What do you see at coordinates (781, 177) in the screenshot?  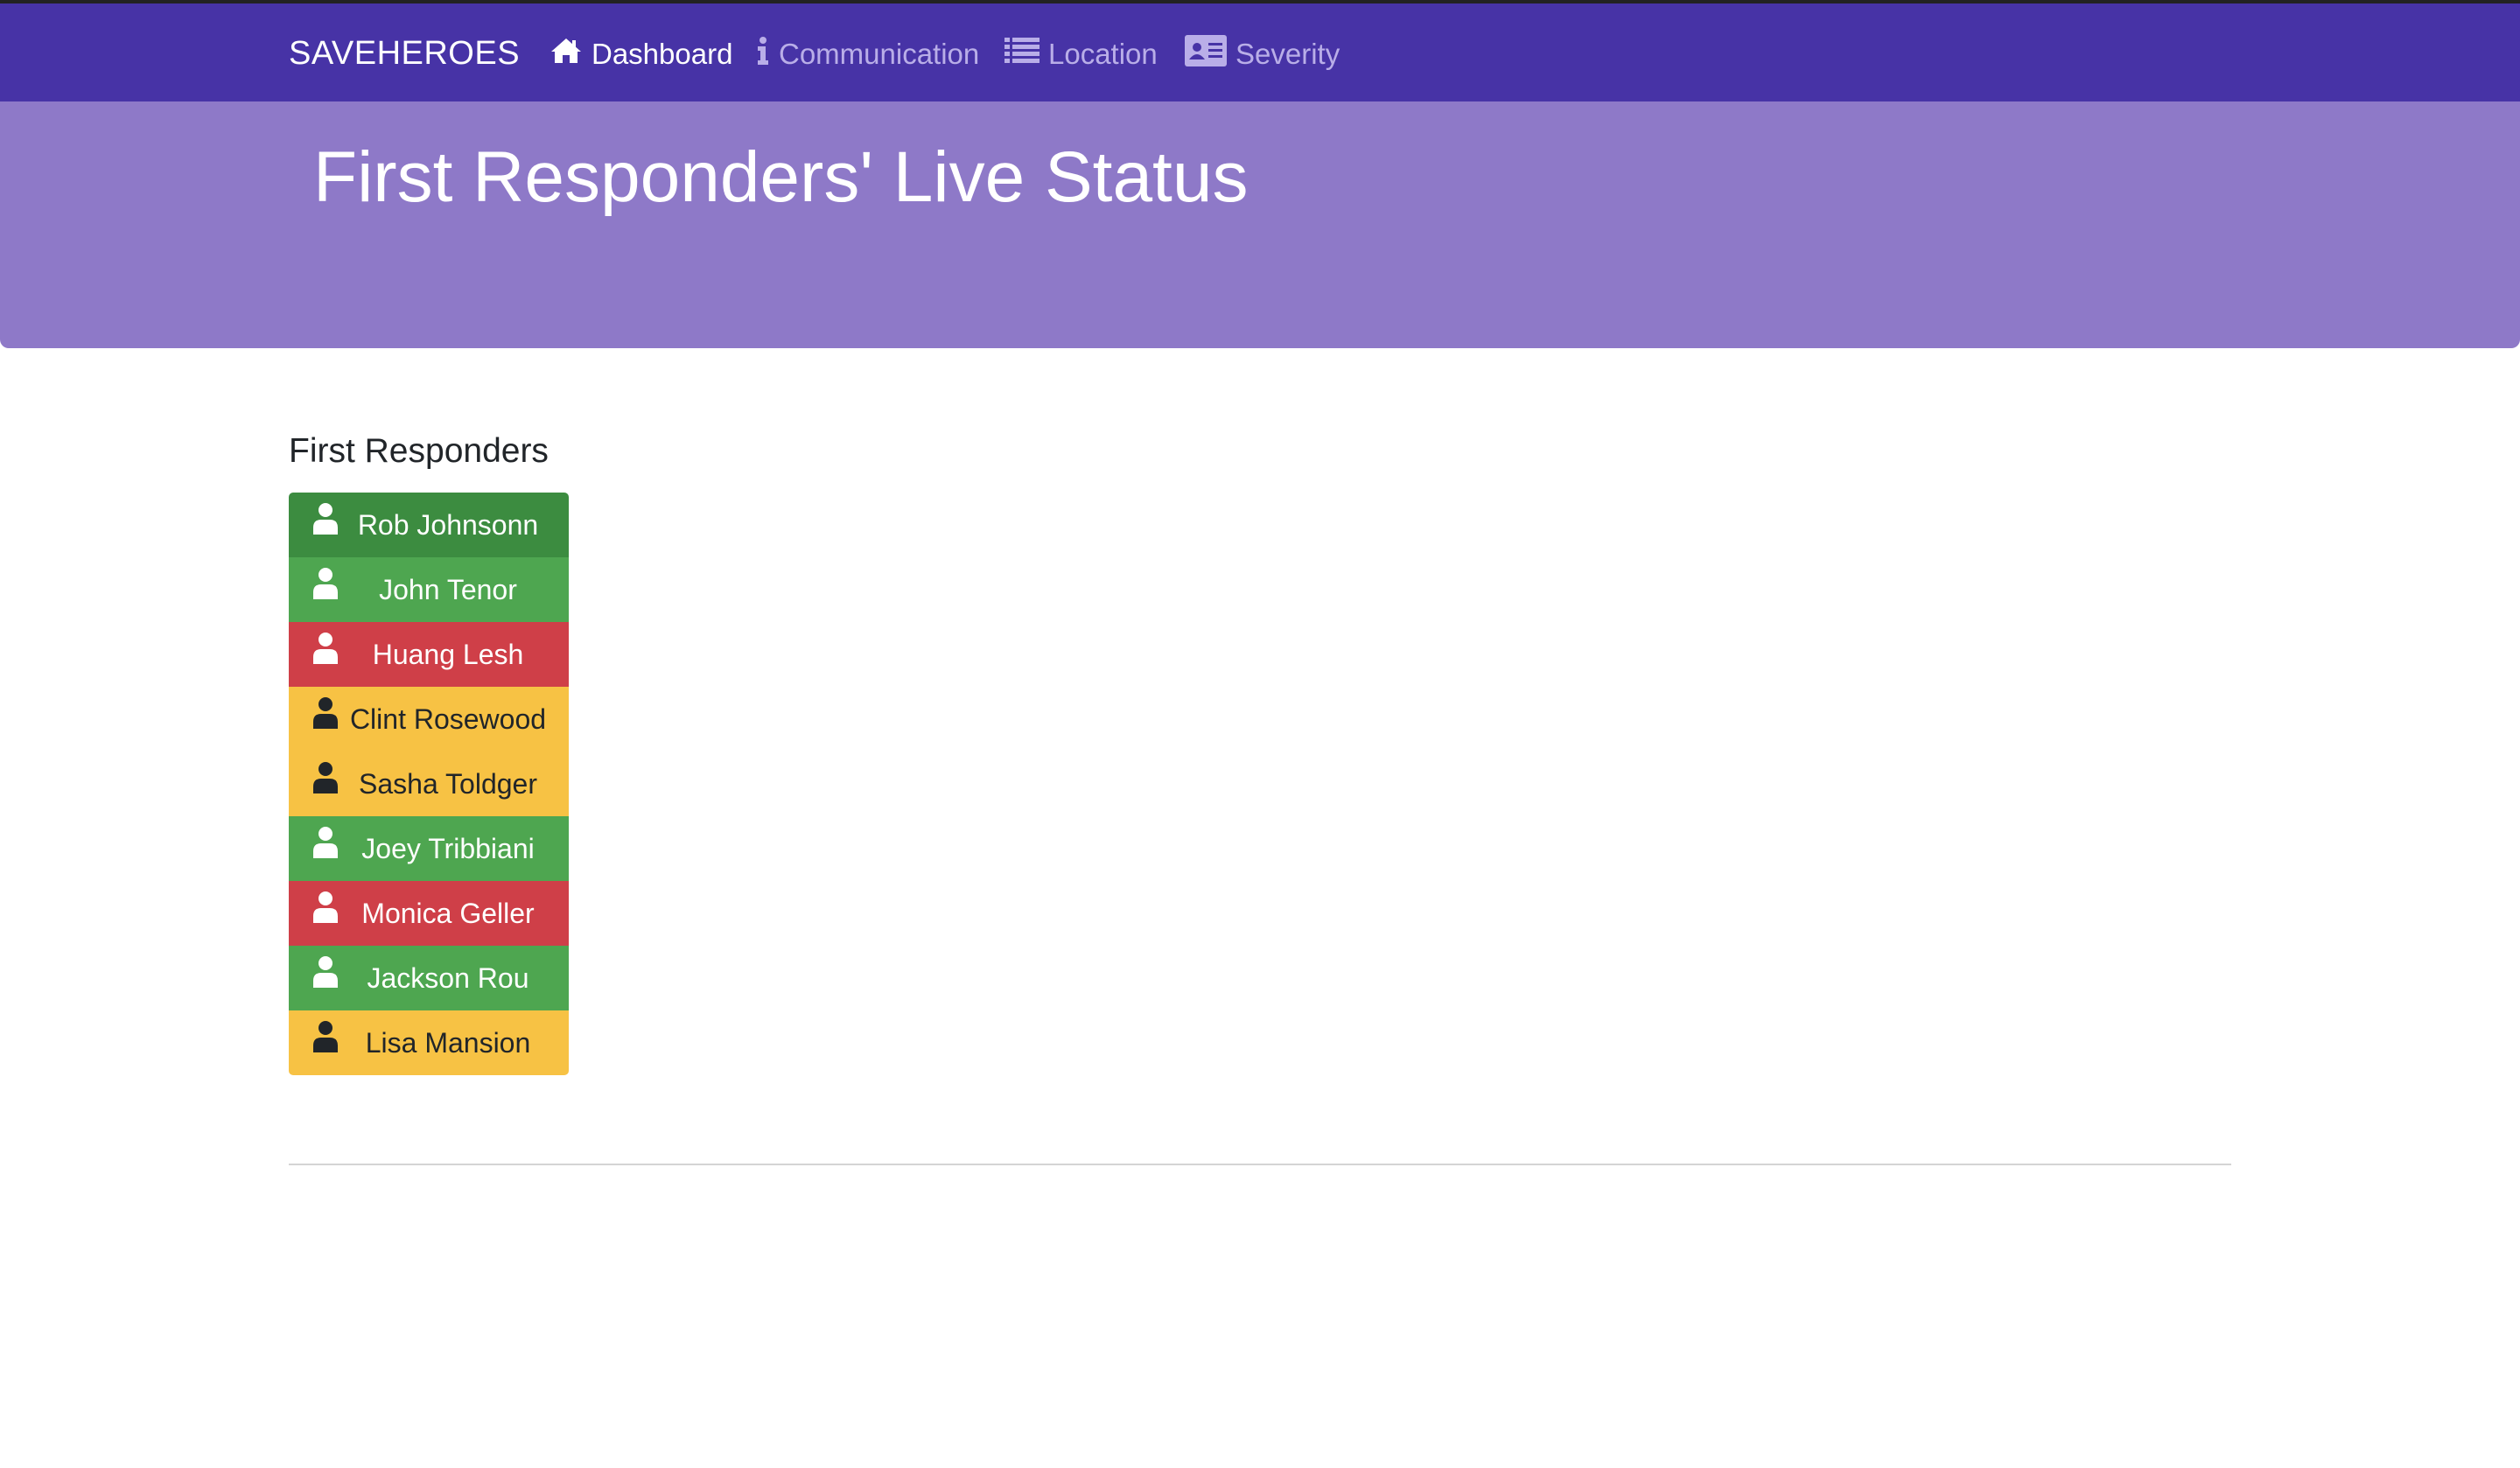 I see `page-title: First Responders' Live Status` at bounding box center [781, 177].